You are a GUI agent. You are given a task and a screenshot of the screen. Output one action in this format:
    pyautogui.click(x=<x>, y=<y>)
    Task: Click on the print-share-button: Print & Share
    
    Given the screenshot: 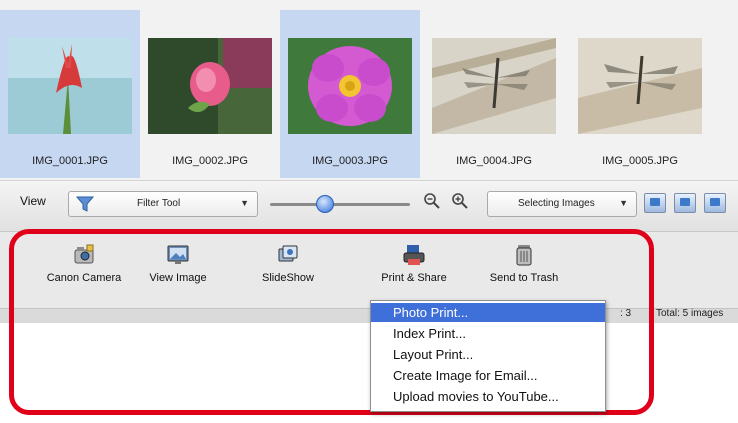 What is the action you would take?
    pyautogui.click(x=414, y=264)
    